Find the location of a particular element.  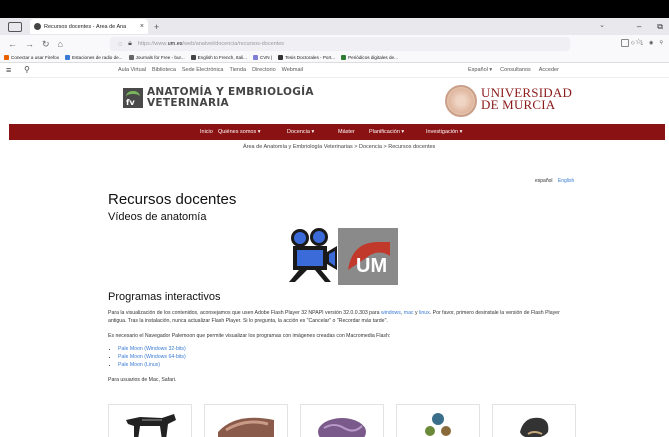

url-prefix: https://www. is located at coordinates (152, 44).